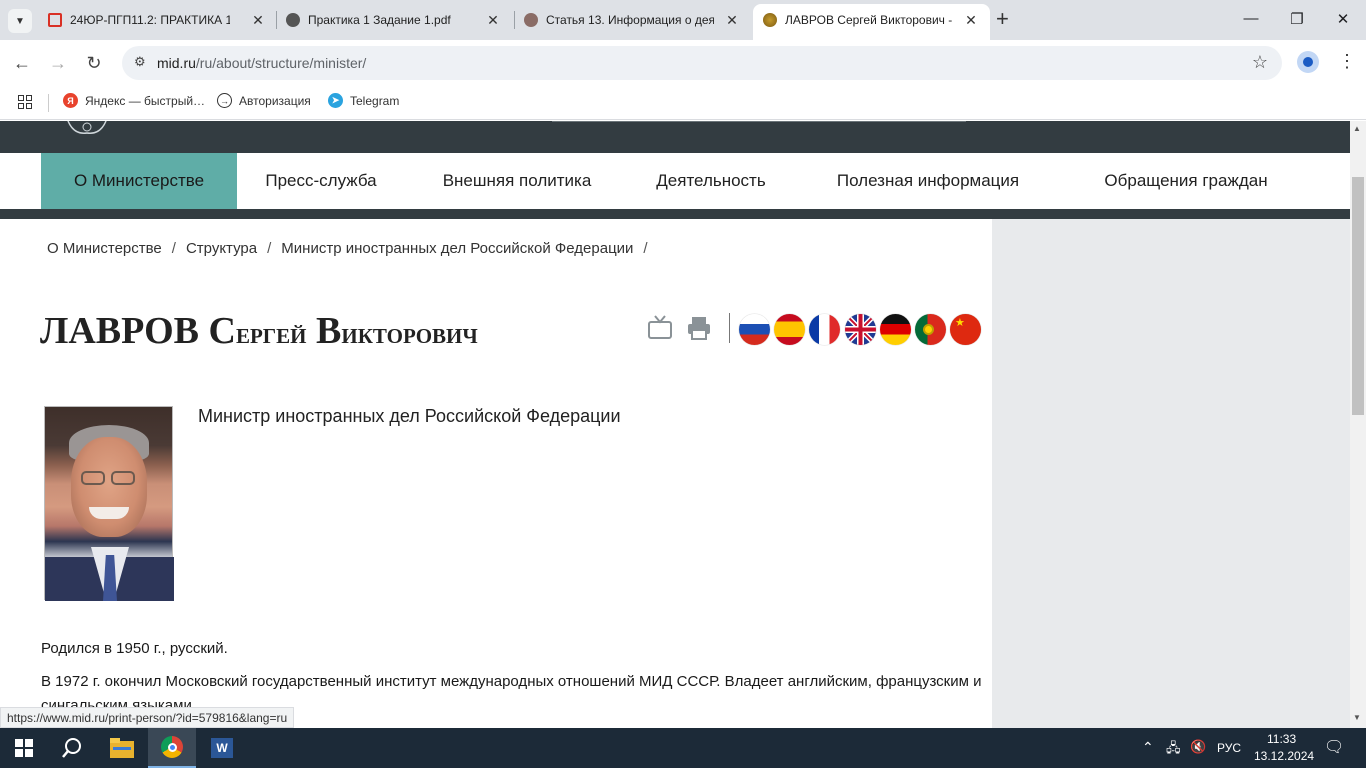 The width and height of the screenshot is (1366, 768). Describe the element at coordinates (759, 121) in the screenshot. I see `search-underline` at that location.